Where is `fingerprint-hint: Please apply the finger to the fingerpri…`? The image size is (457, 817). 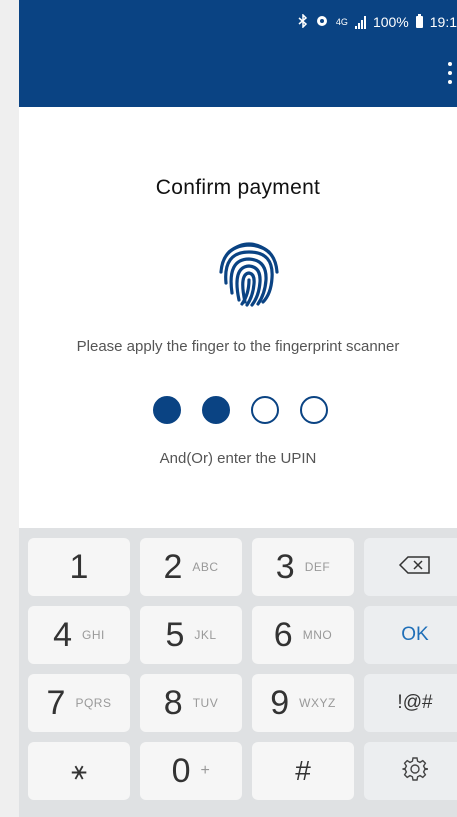 fingerprint-hint: Please apply the finger to the fingerpri… is located at coordinates (238, 346).